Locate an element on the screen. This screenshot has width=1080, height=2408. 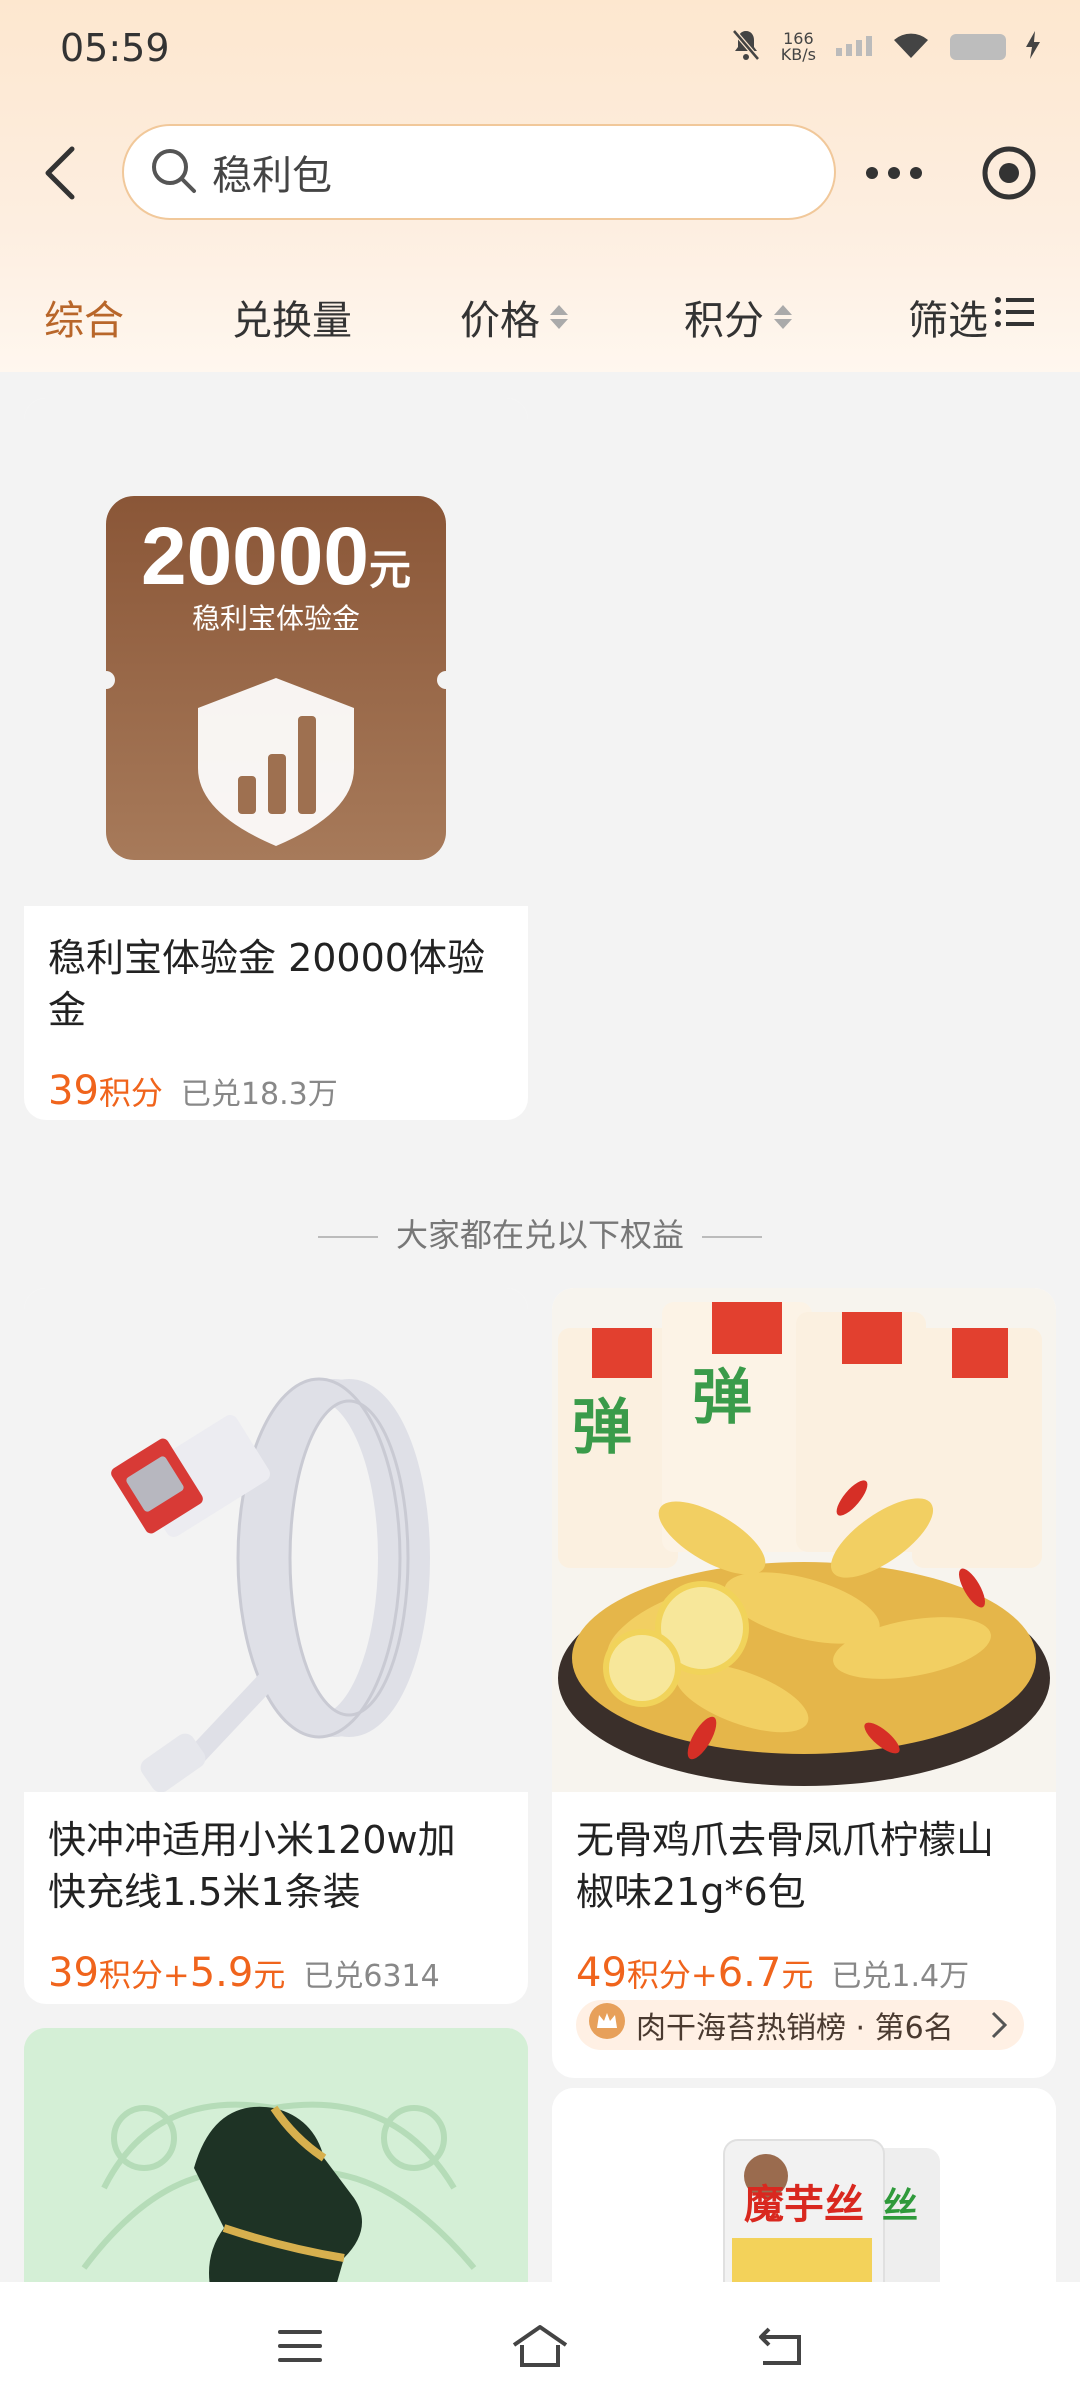
back-button is located at coordinates (60, 173).